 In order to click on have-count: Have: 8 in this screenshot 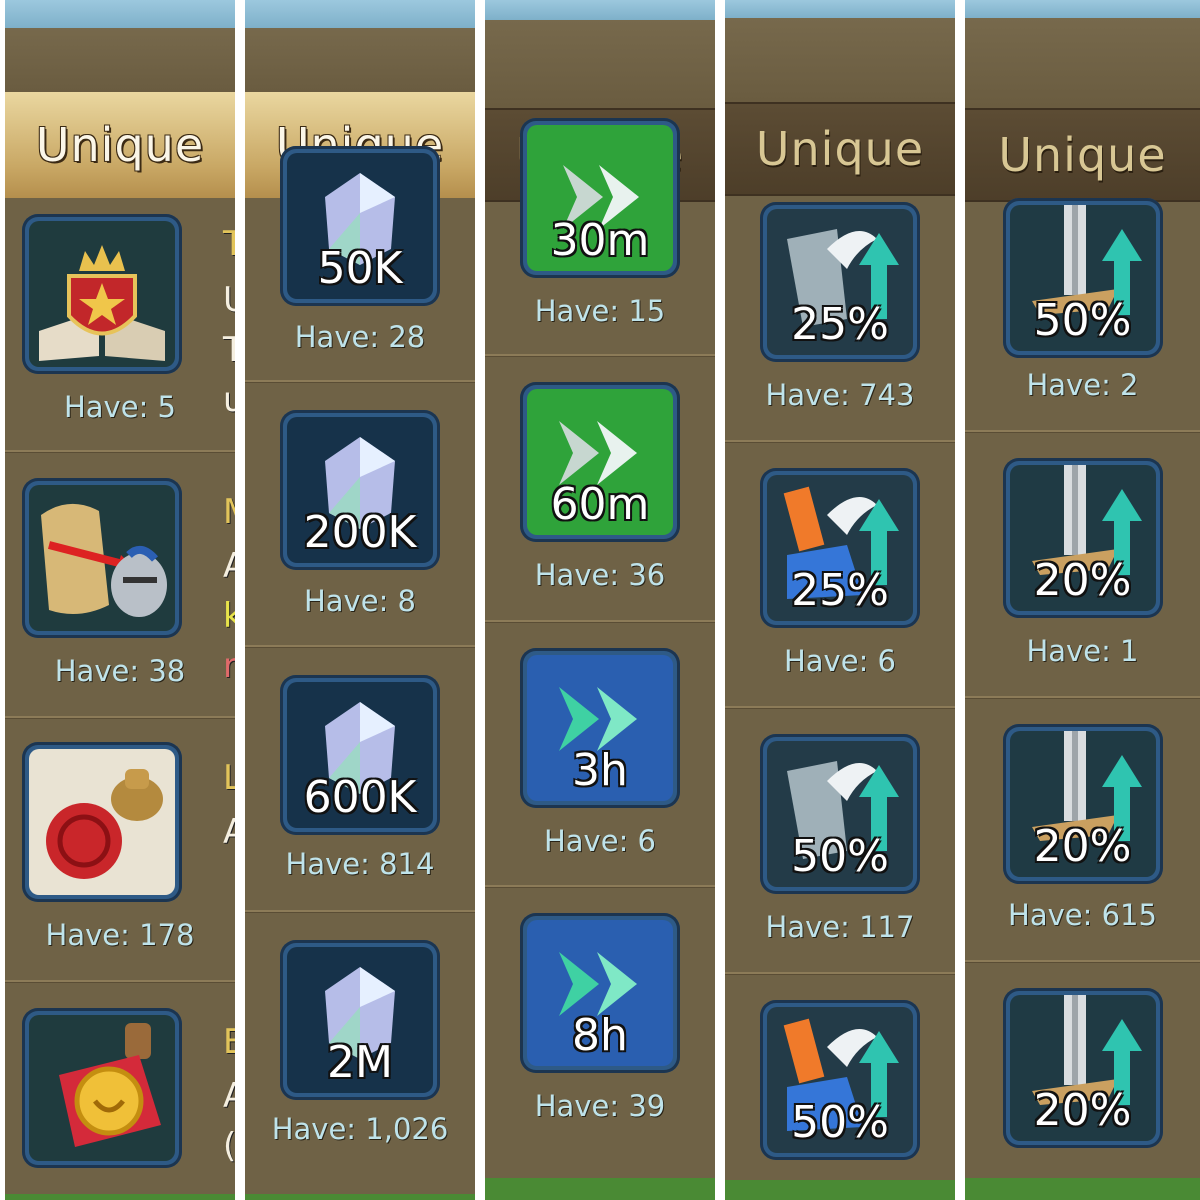, I will do `click(360, 601)`.